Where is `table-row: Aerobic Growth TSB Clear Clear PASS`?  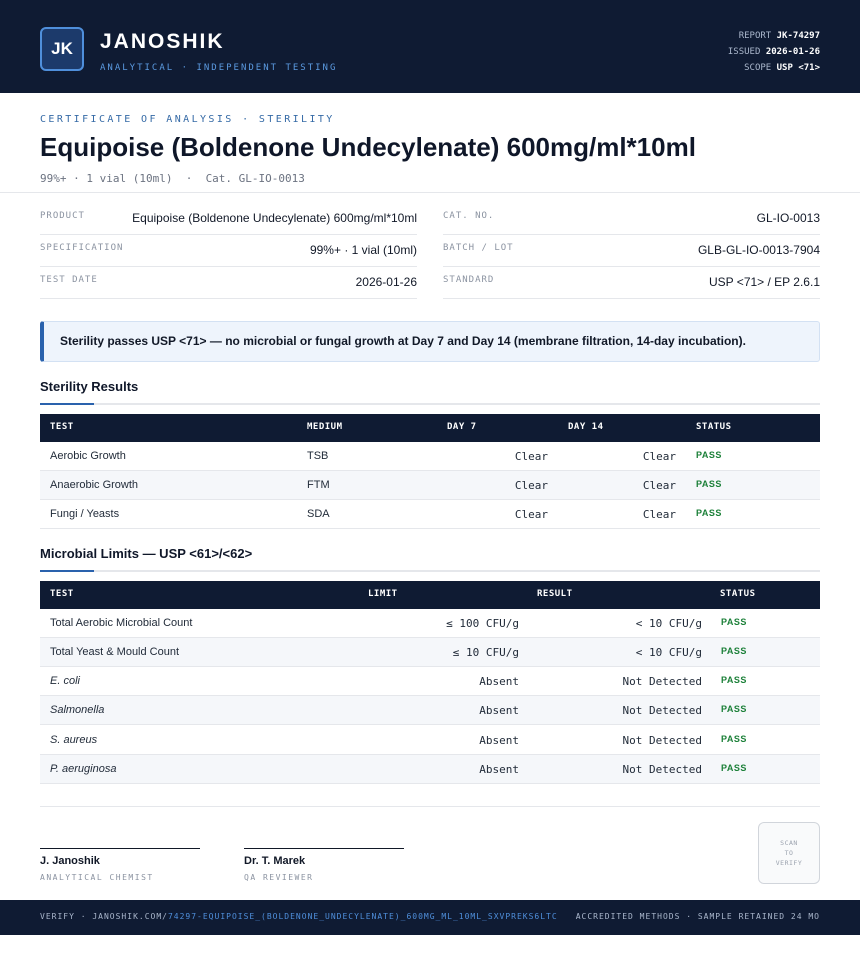 table-row: Aerobic Growth TSB Clear Clear PASS is located at coordinates (430, 456).